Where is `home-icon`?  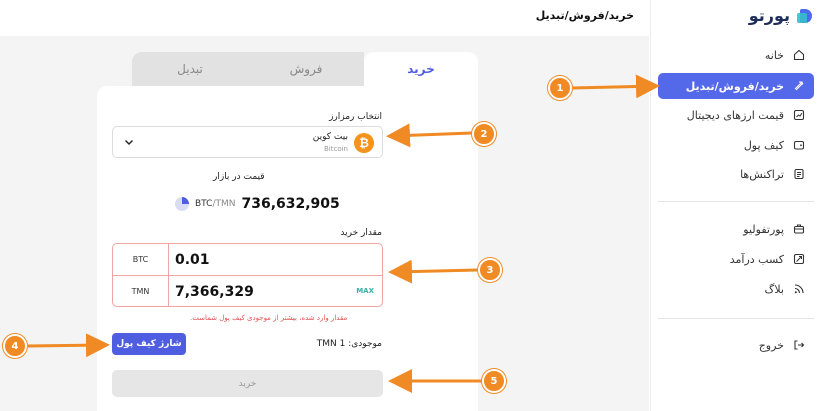 home-icon is located at coordinates (799, 55).